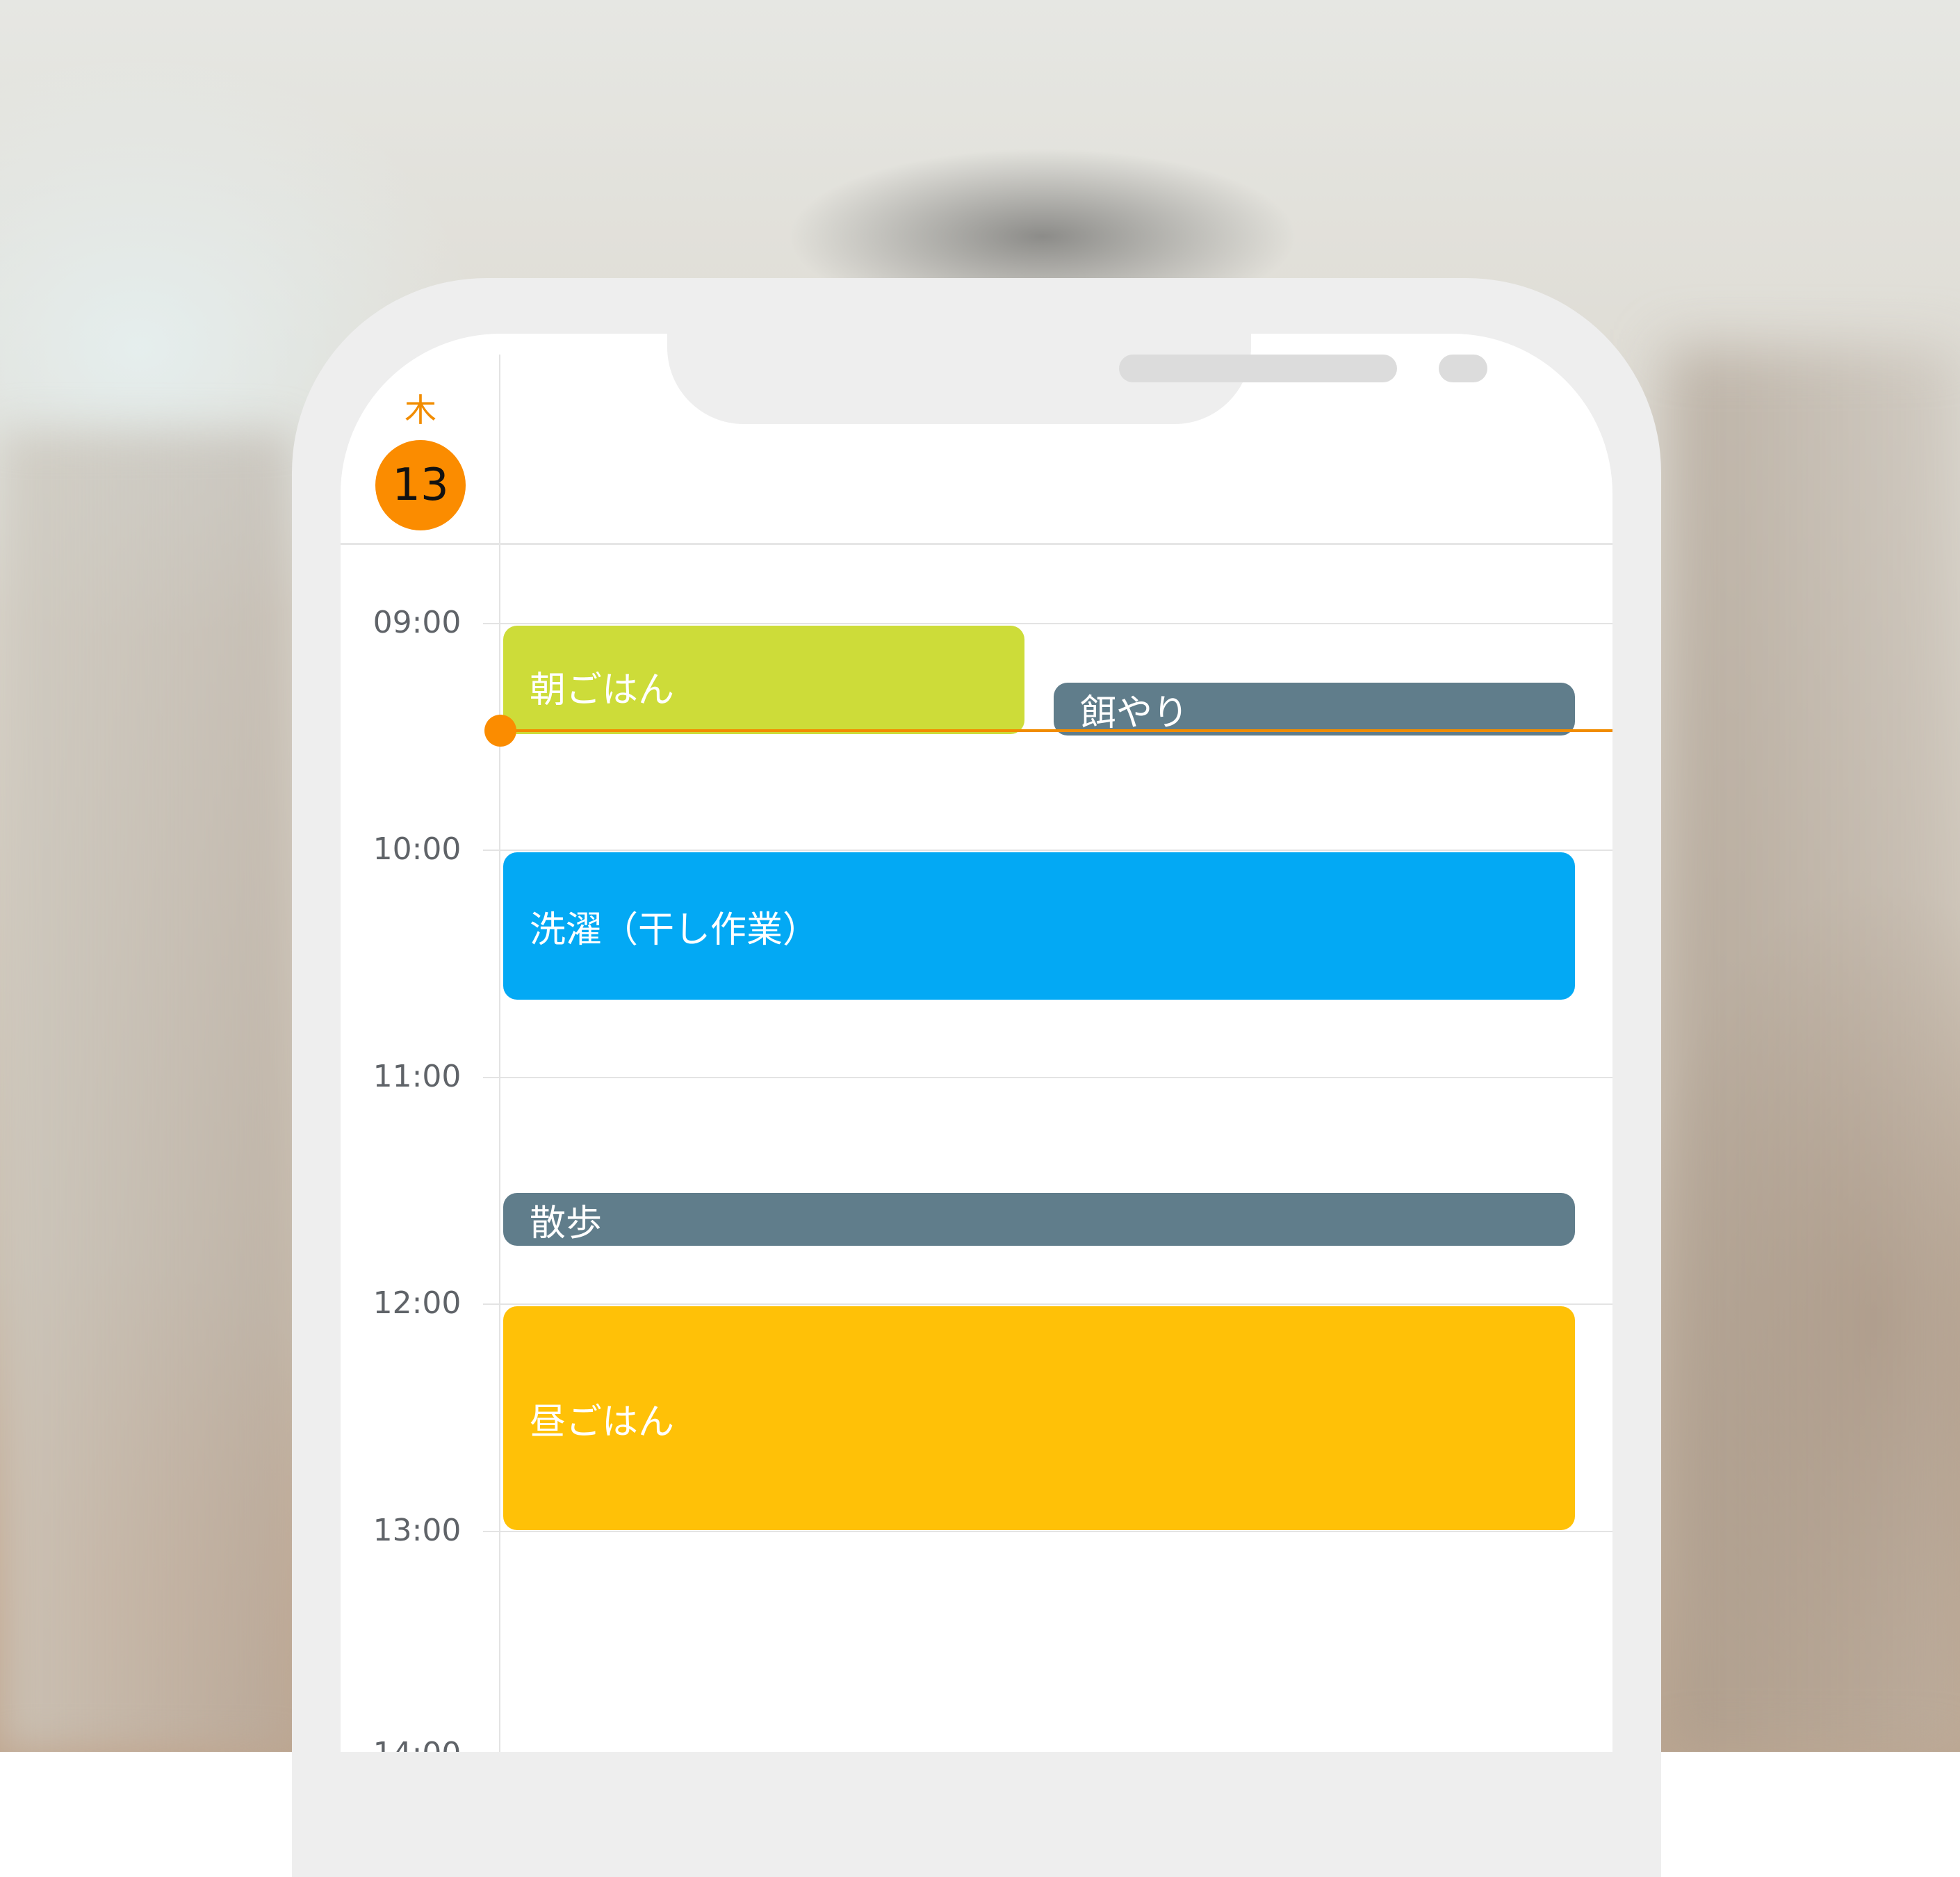 The height and width of the screenshot is (1877, 1960). Describe the element at coordinates (566, 1223) in the screenshot. I see `event-walk-title: 散歩` at that location.